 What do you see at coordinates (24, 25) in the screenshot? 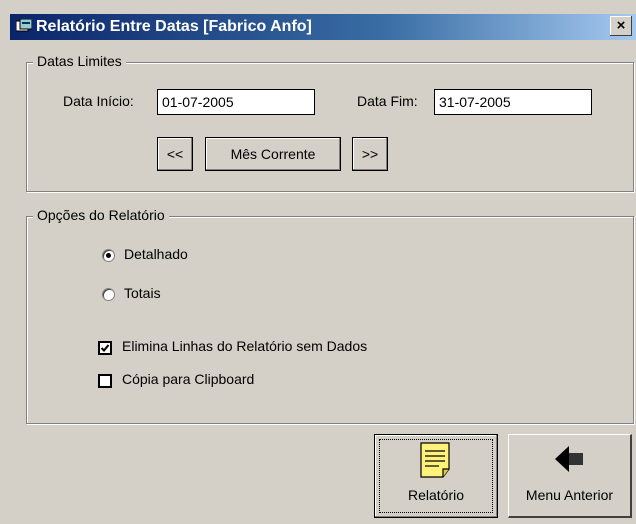
I see `app-icon` at bounding box center [24, 25].